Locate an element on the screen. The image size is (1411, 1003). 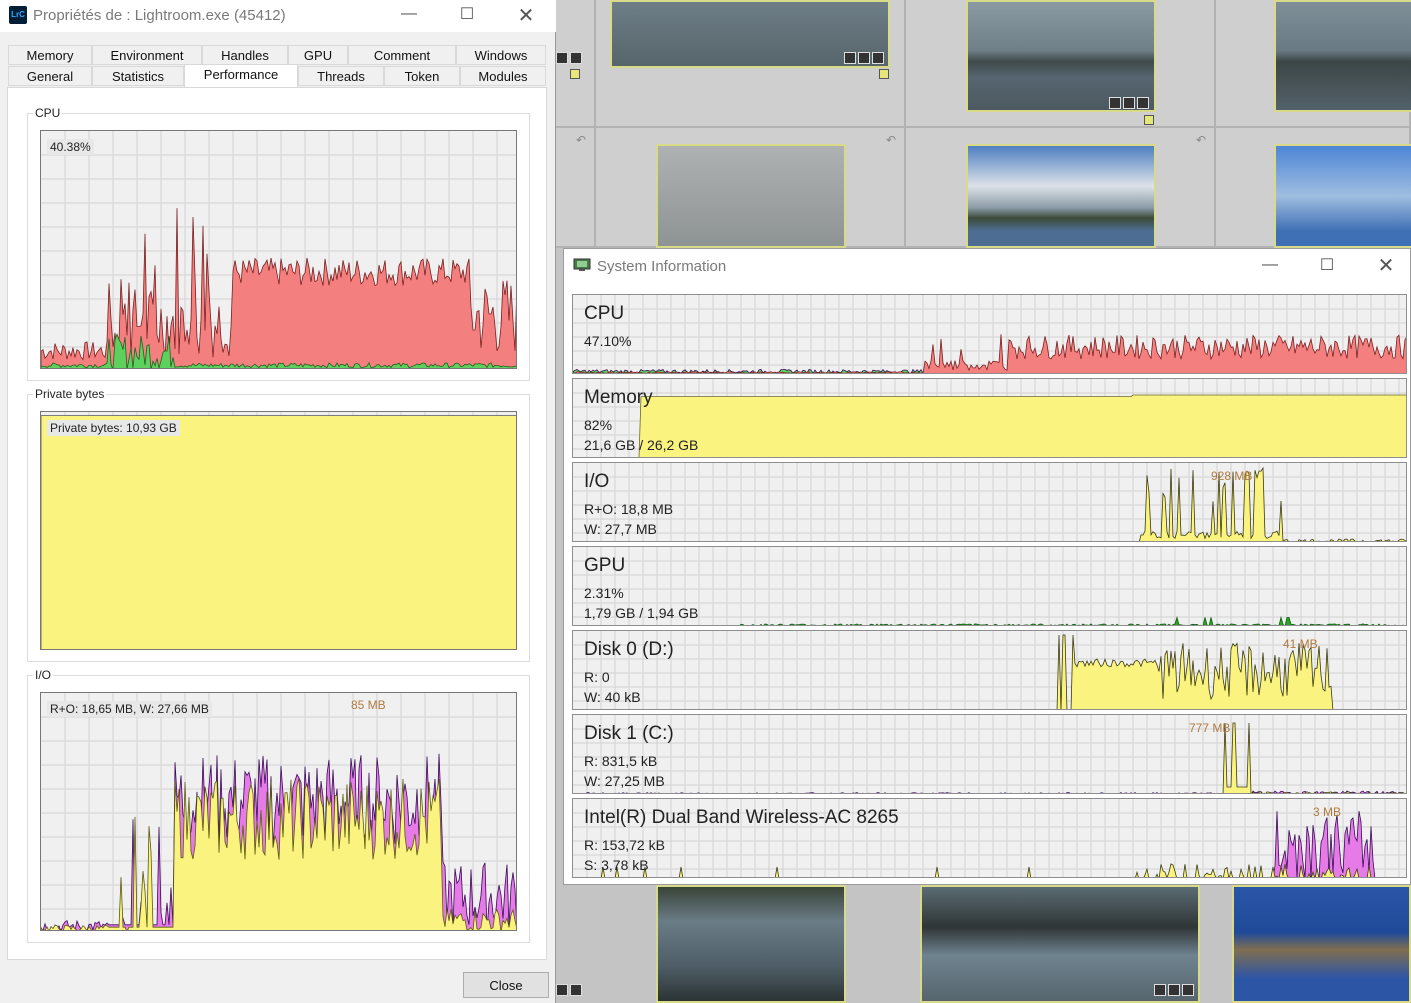
row-value-2: S: 3,78 kB is located at coordinates (616, 865).